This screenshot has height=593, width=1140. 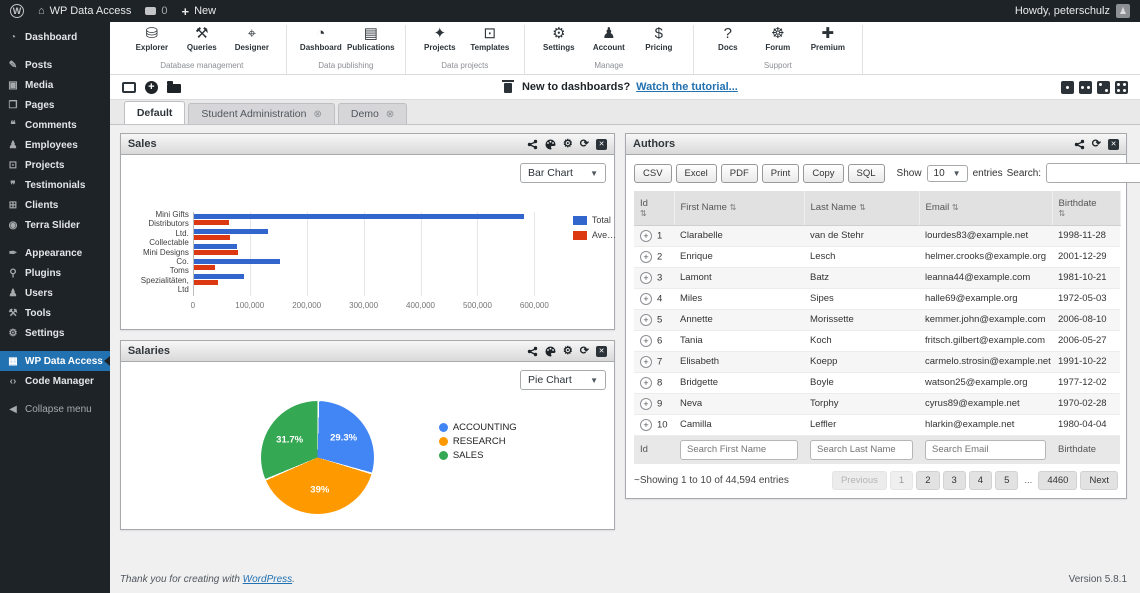 What do you see at coordinates (1099, 480) in the screenshot?
I see `next-page-button: Next` at bounding box center [1099, 480].